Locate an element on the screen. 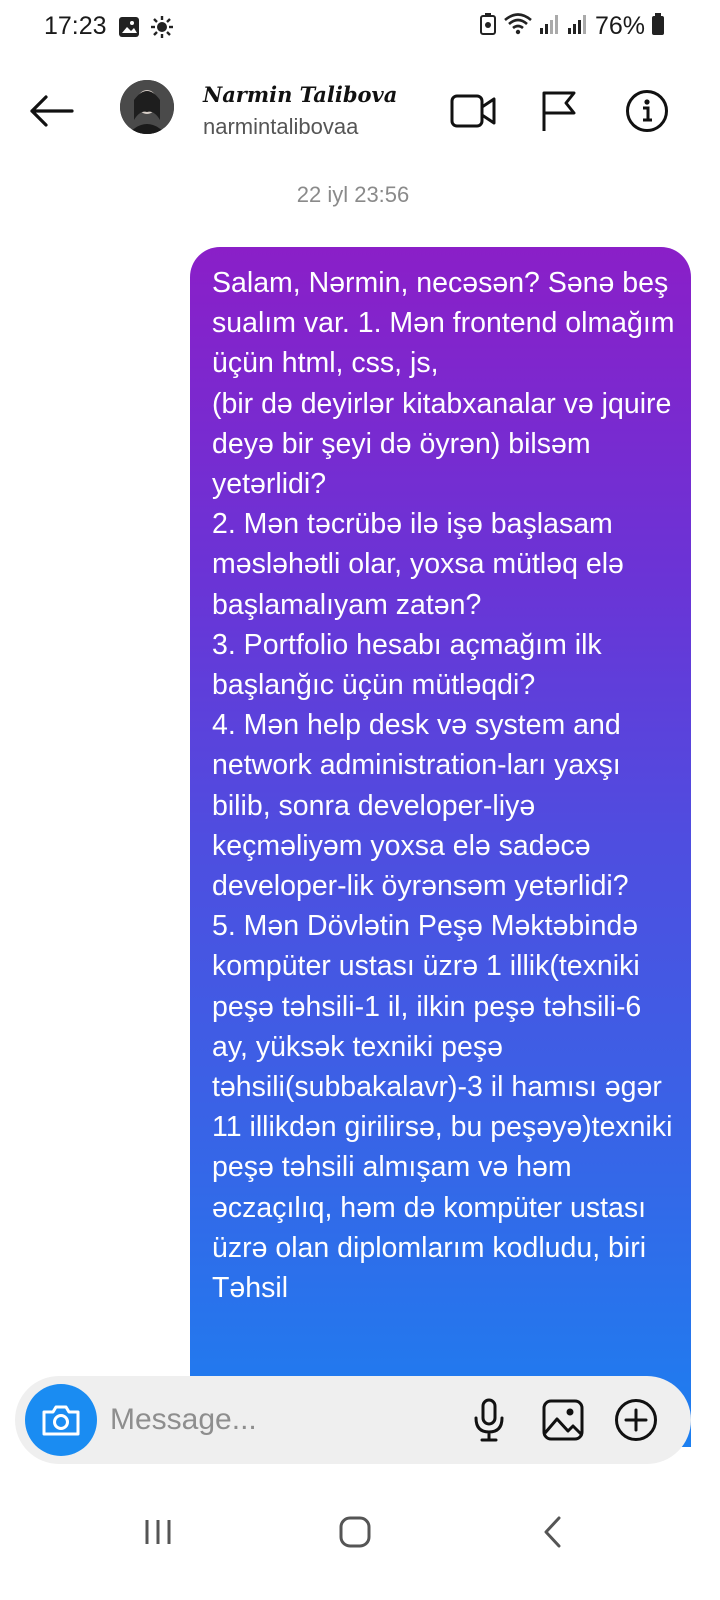 The width and height of the screenshot is (720, 1600). camera-button is located at coordinates (61, 1420).